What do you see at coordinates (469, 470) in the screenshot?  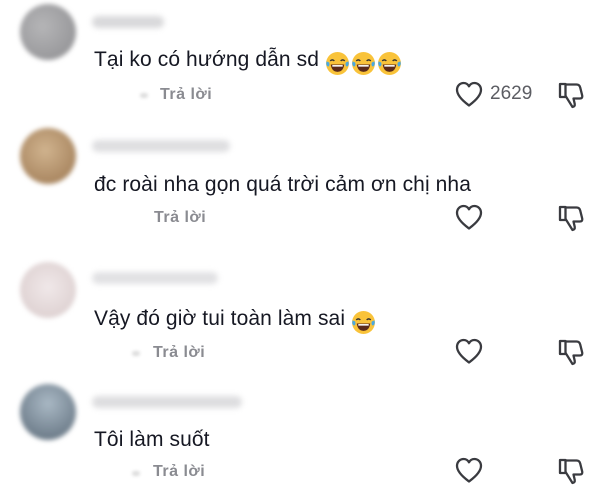 I see `heart-outline-icon` at bounding box center [469, 470].